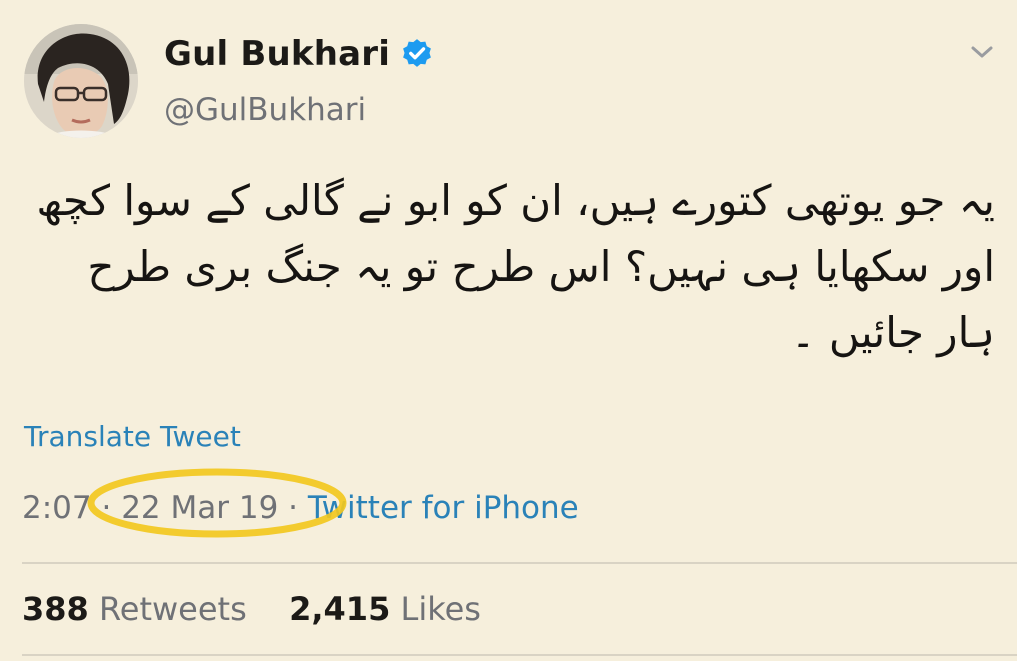  Describe the element at coordinates (277, 54) in the screenshot. I see `display-name-text: Gul Bukhari` at that location.